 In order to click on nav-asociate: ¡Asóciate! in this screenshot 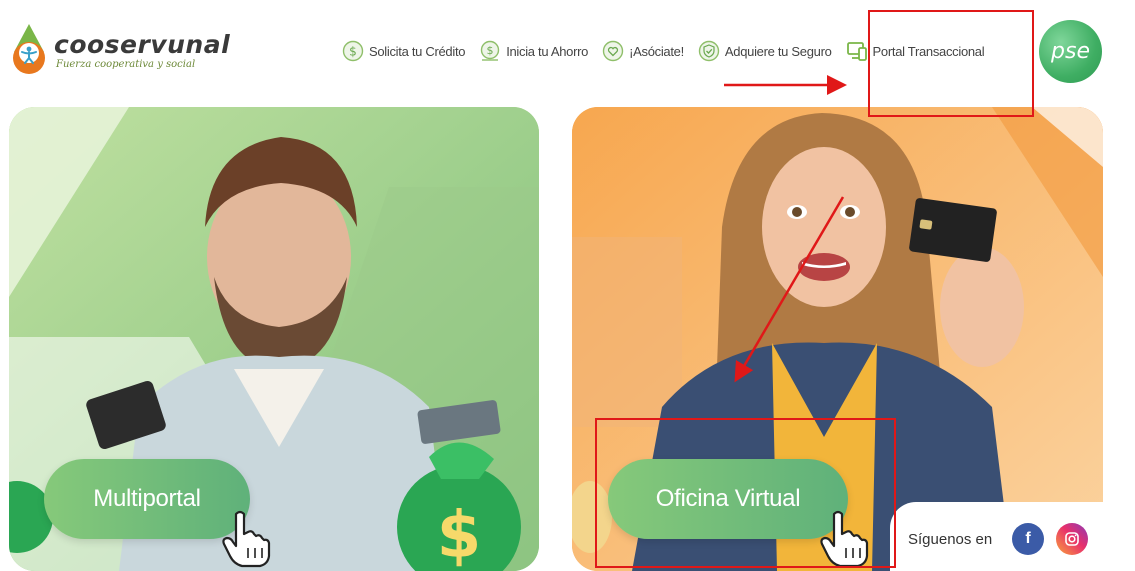, I will do `click(643, 51)`.